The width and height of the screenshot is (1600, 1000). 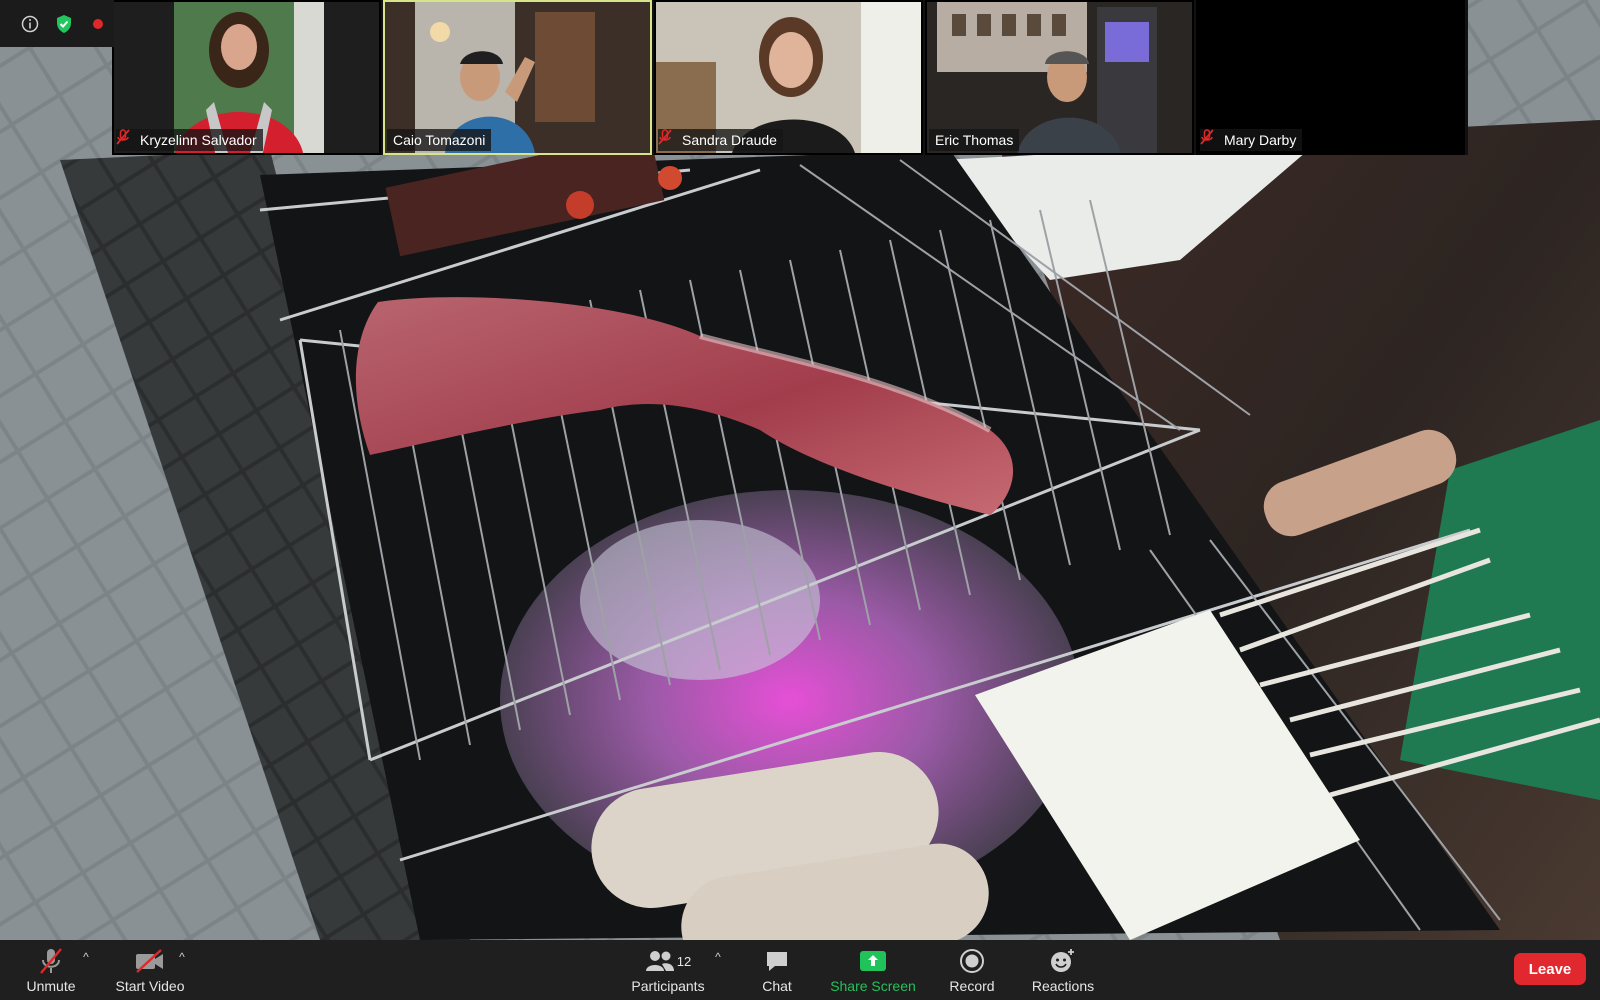 I want to click on participant-name-label: Sandra Draude, so click(x=720, y=140).